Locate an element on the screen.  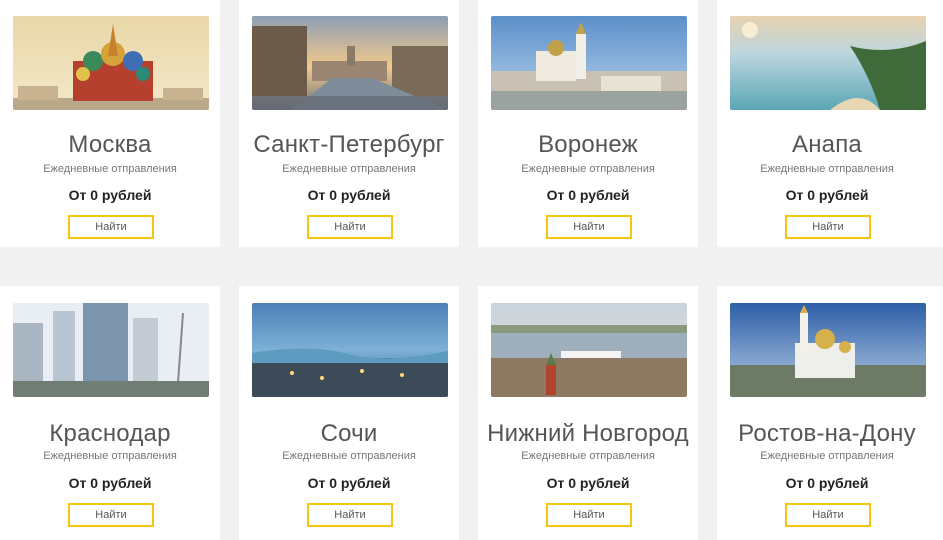
city-photo-saint-petersburg is located at coordinates (350, 63).